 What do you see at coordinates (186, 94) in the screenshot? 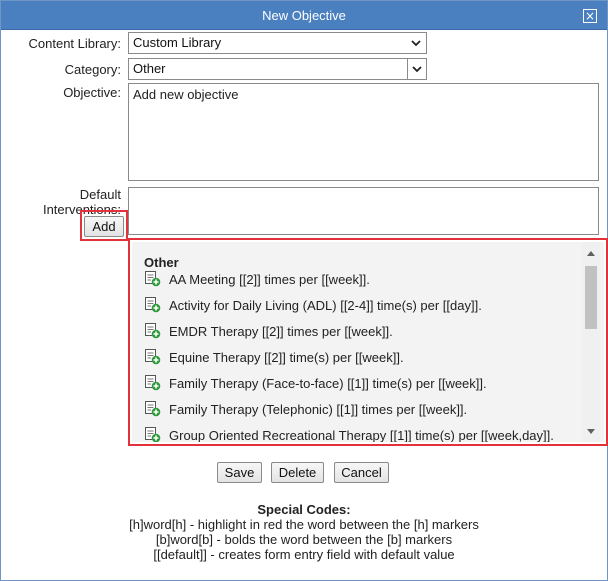
I see `objective-text: Add new objective` at bounding box center [186, 94].